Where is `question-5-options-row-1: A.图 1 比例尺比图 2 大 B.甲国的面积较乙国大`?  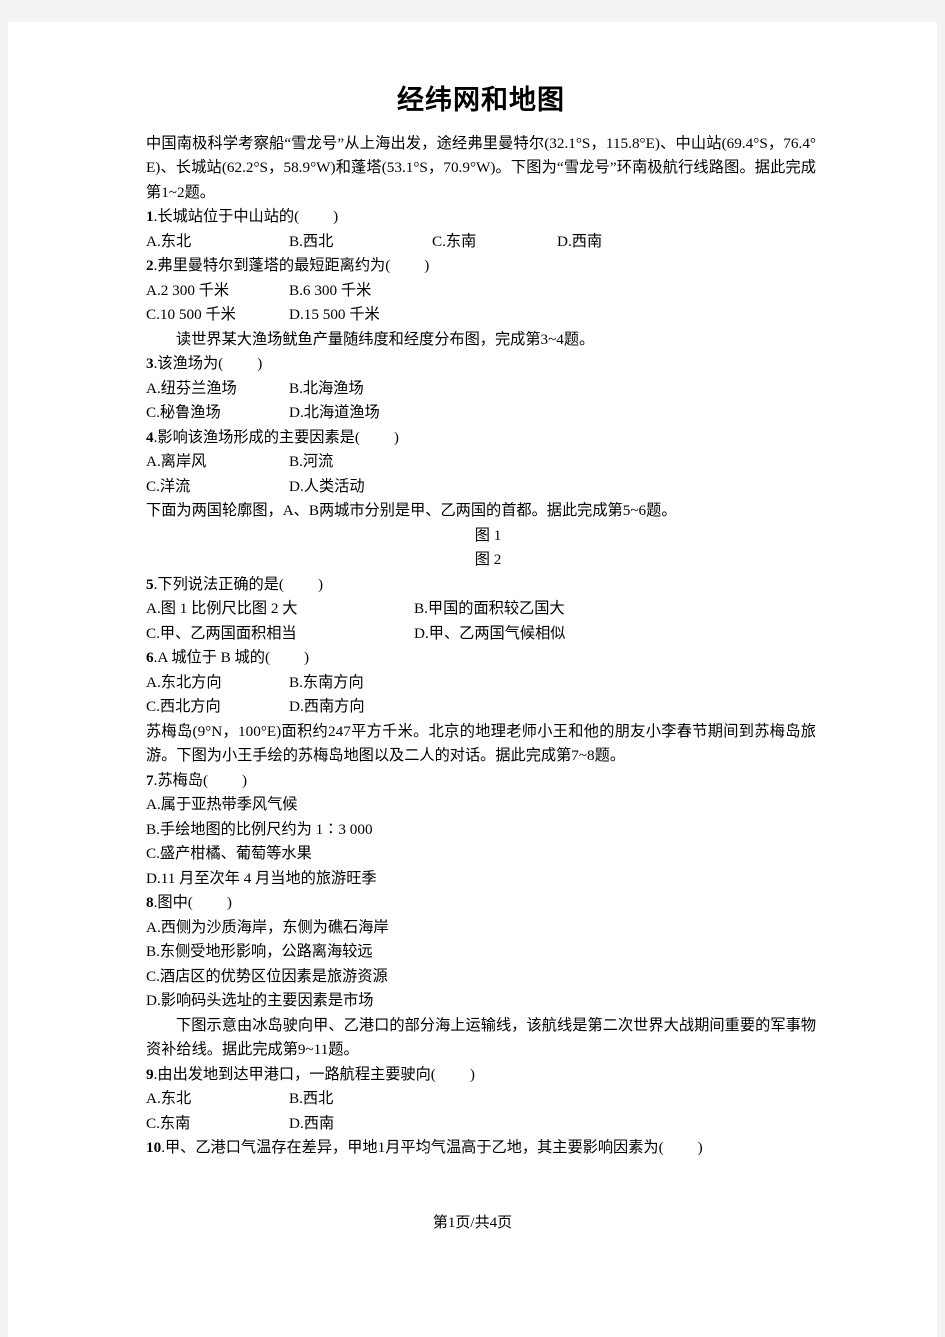 question-5-options-row-1: A.图 1 比例尺比图 2 大 B.甲国的面积较乙国大 is located at coordinates (481, 609).